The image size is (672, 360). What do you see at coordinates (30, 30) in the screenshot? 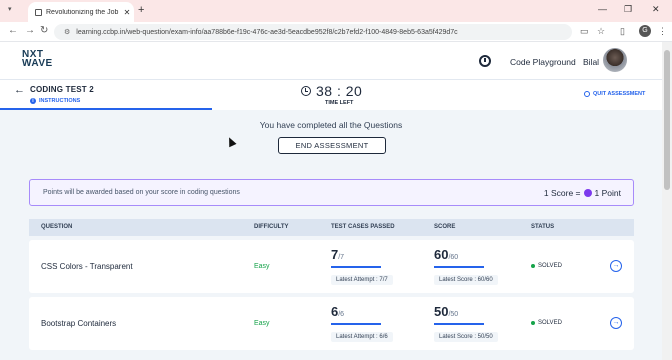
I see `forward-icon: →` at bounding box center [30, 30].